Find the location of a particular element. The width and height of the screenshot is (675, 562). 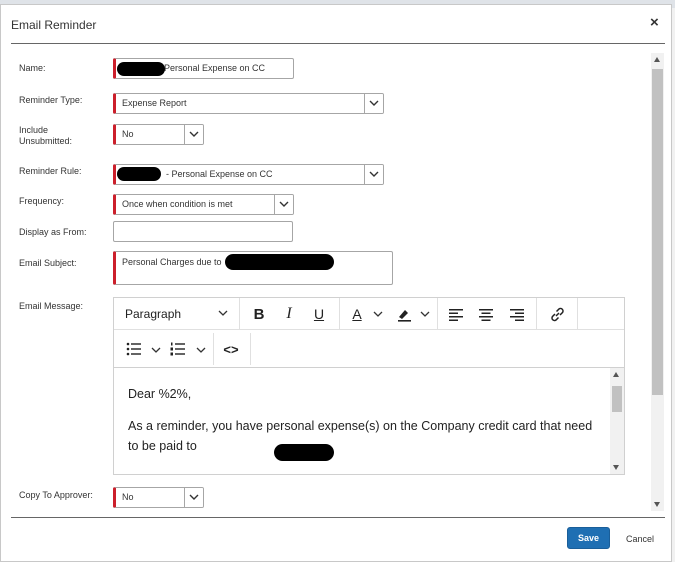

form-scrollbar-thumb is located at coordinates (657, 232).